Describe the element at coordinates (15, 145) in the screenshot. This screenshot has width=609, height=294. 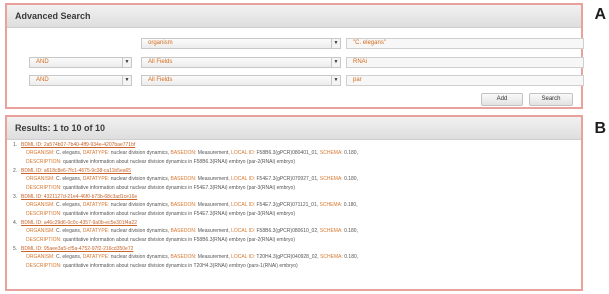
I see `result-number: 1.` at that location.